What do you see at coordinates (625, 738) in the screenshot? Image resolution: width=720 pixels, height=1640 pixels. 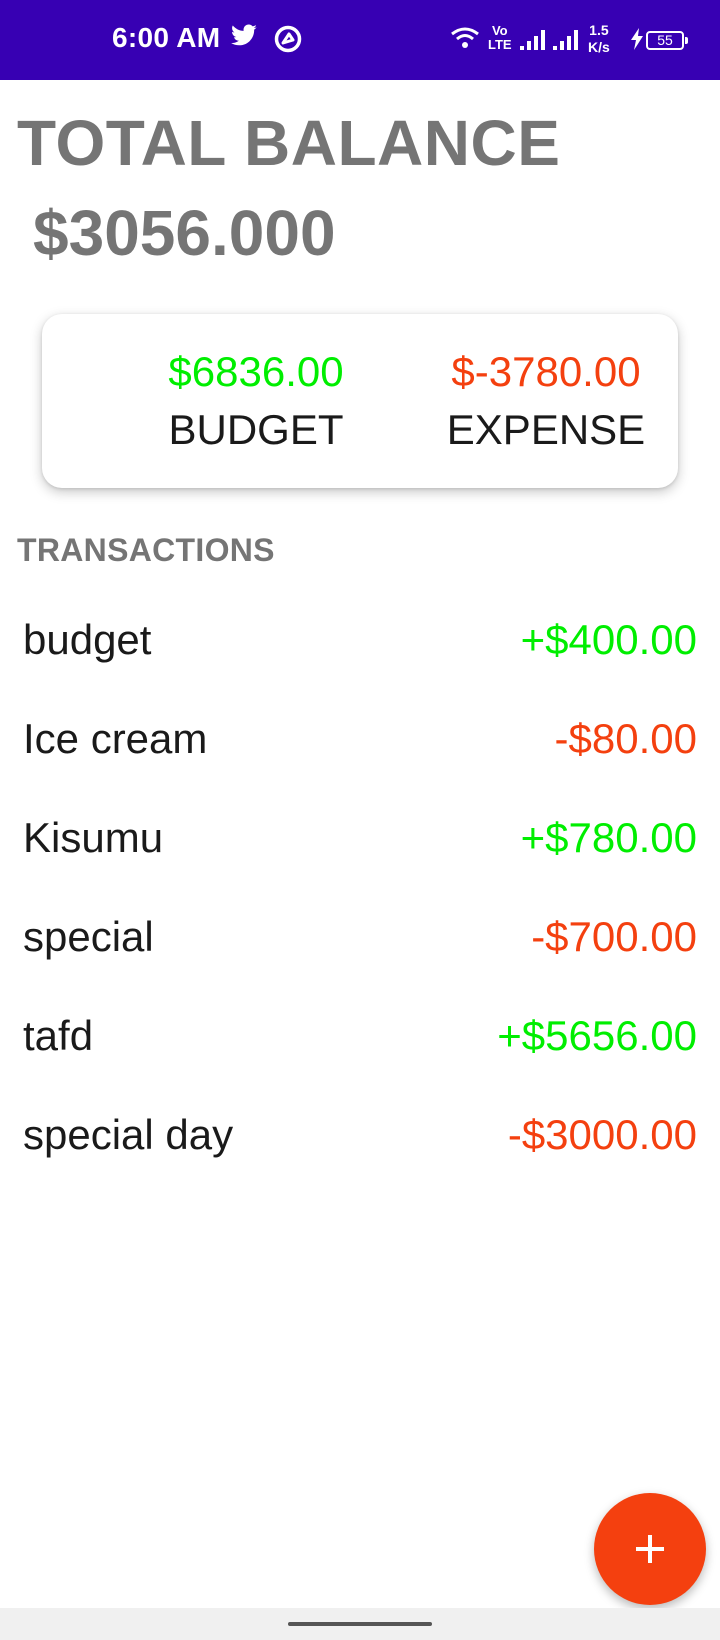 I see `transaction-amount: -$80.00` at bounding box center [625, 738].